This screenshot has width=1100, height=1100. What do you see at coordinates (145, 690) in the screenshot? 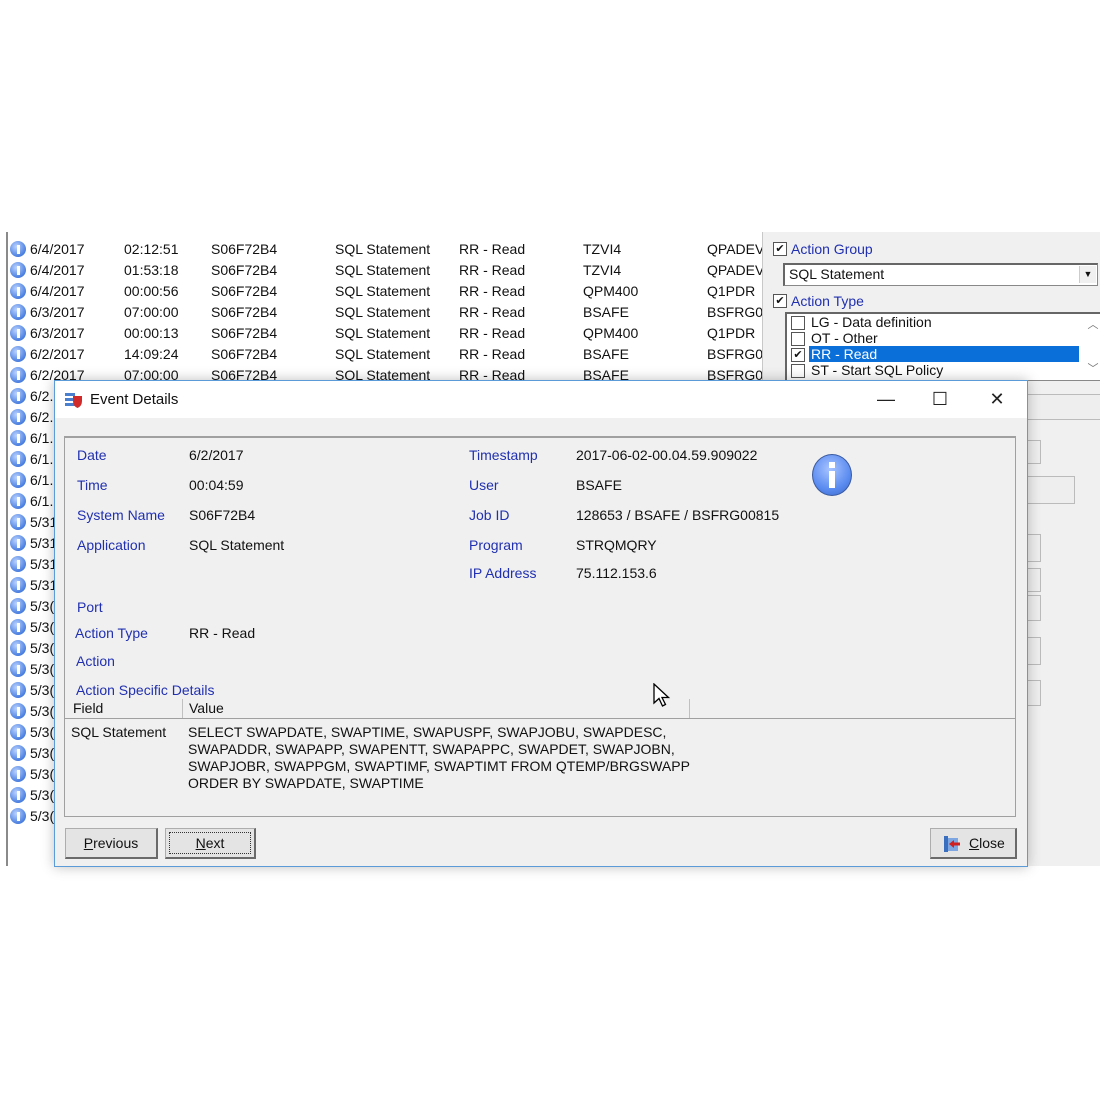
I see `details-section-title: Action Specific Details` at bounding box center [145, 690].